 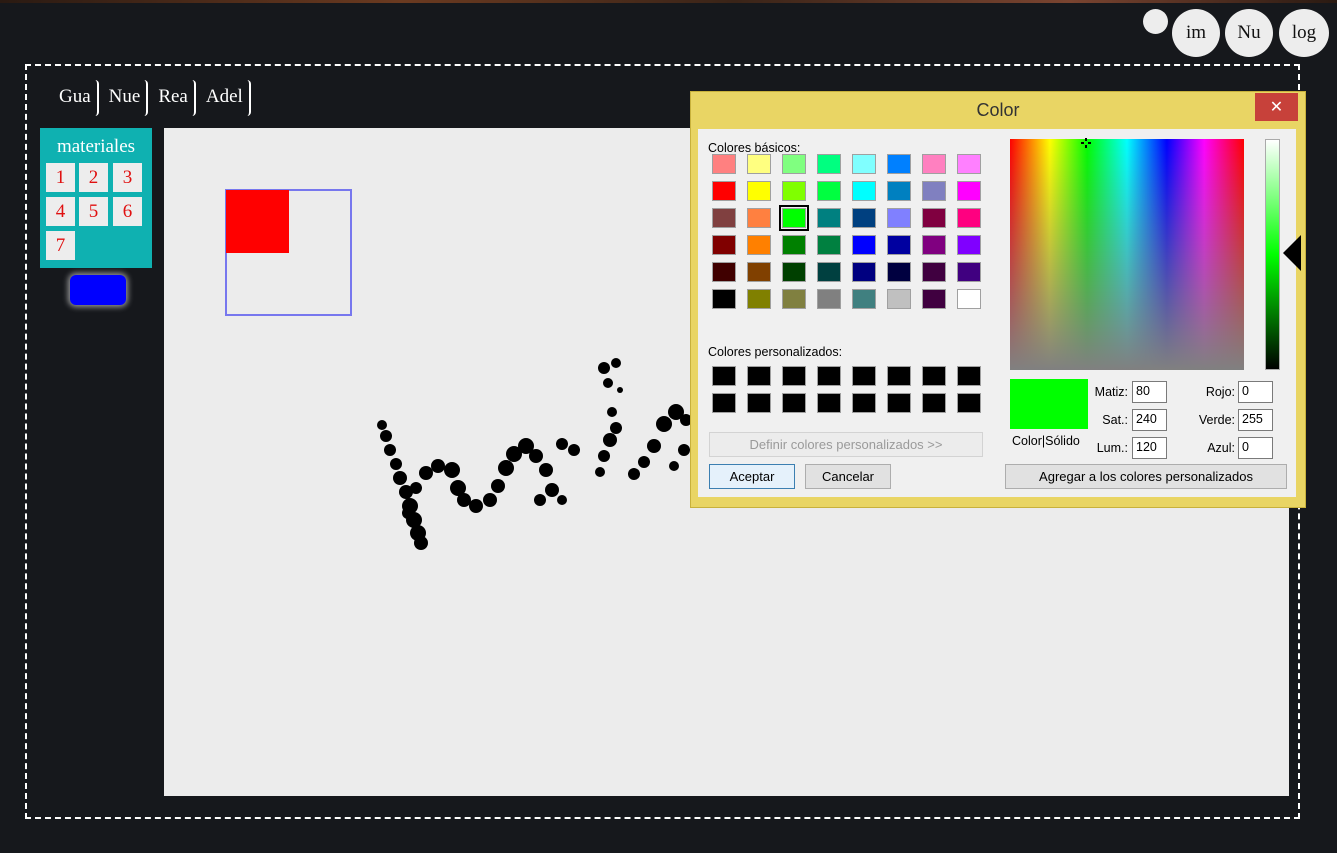 I want to click on small-circle-button, so click(x=1155, y=21).